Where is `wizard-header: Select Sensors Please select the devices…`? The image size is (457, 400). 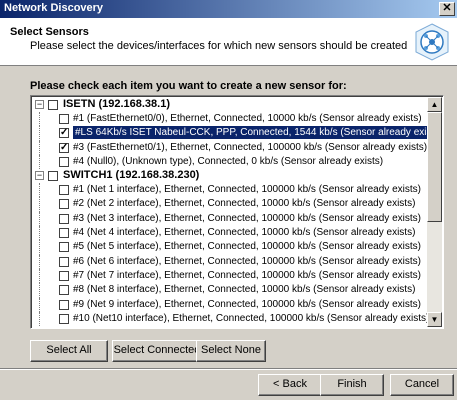
wizard-header: Select Sensors Please select the devices… is located at coordinates (228, 42).